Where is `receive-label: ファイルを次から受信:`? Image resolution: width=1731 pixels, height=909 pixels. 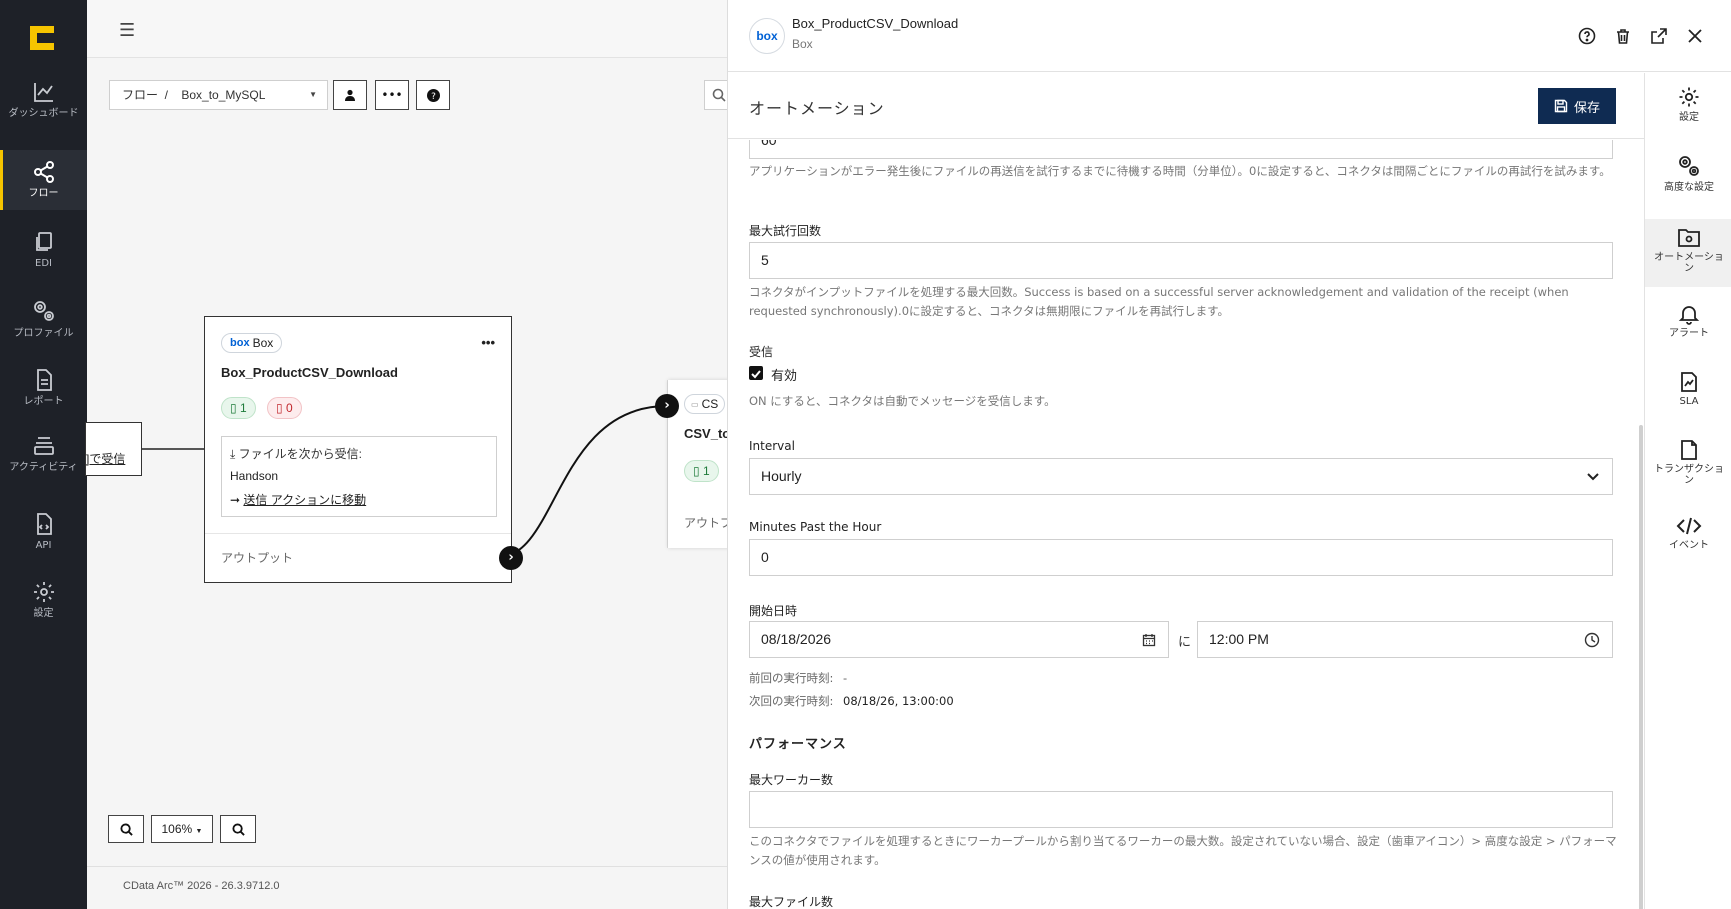 receive-label: ファイルを次から受信: is located at coordinates (300, 454).